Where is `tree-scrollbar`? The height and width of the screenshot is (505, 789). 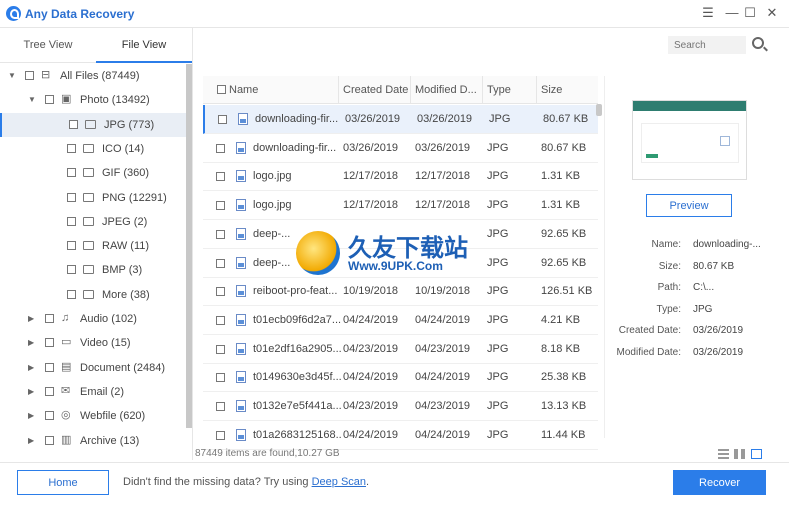
tree-scrollbar is located at coordinates (189, 246).